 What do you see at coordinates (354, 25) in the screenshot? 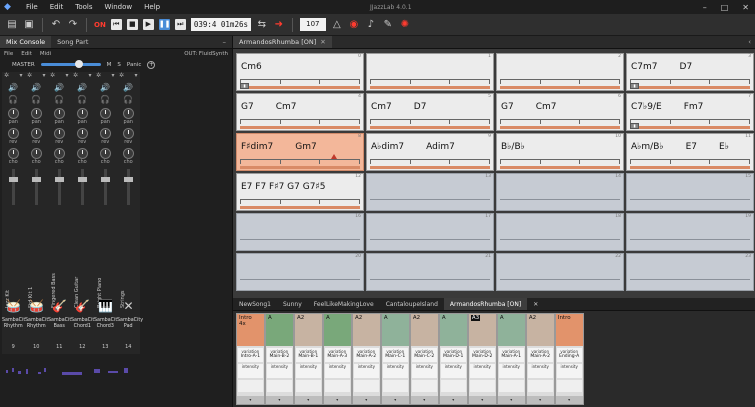
I see `record-icon: ◉` at bounding box center [354, 25].